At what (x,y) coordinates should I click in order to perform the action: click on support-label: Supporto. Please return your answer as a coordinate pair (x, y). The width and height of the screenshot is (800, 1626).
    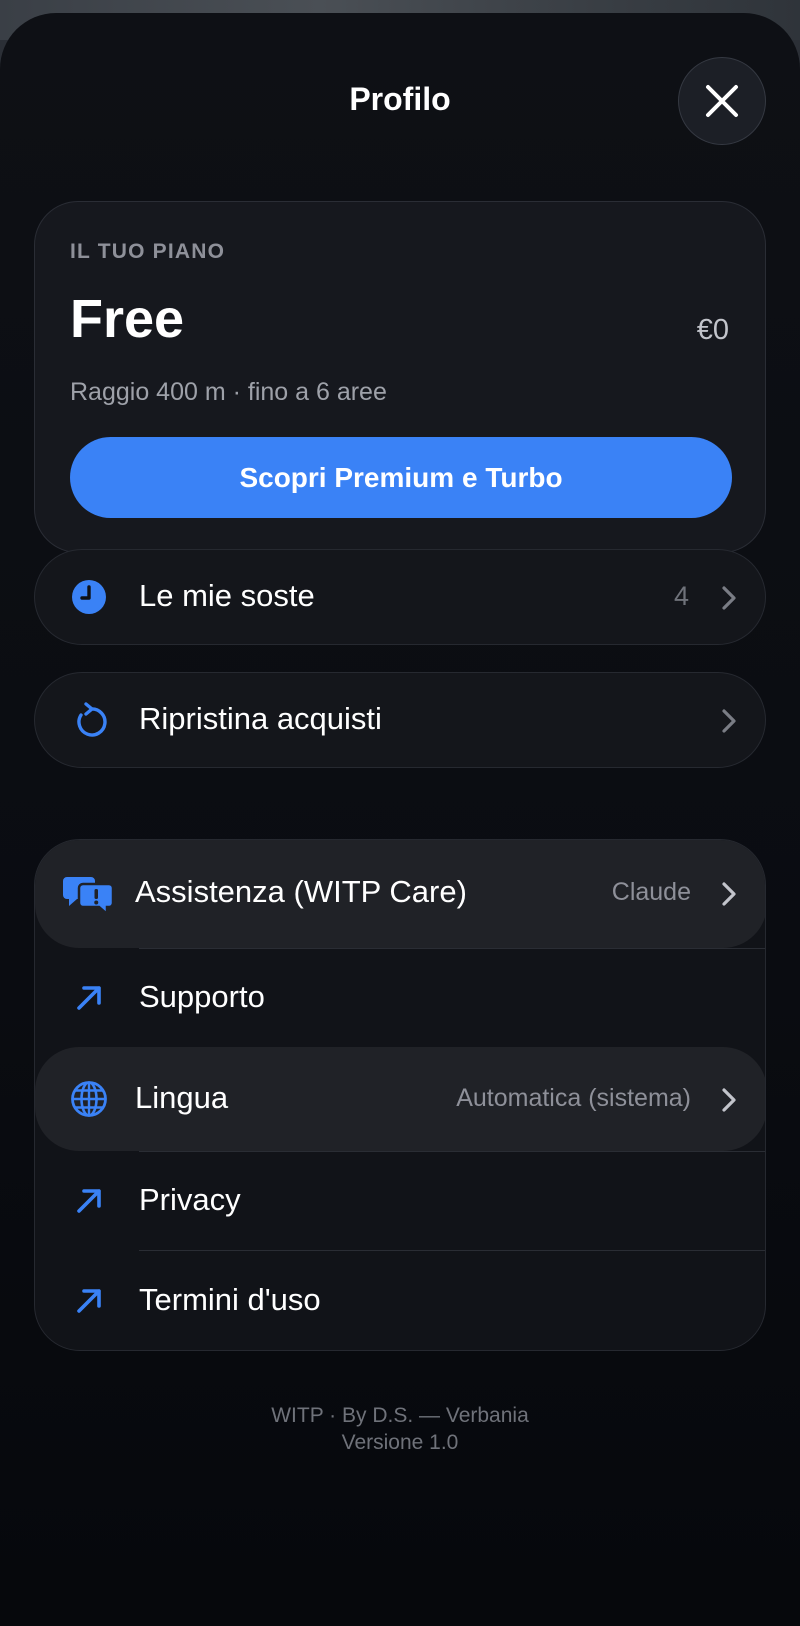
    Looking at the image, I should click on (202, 996).